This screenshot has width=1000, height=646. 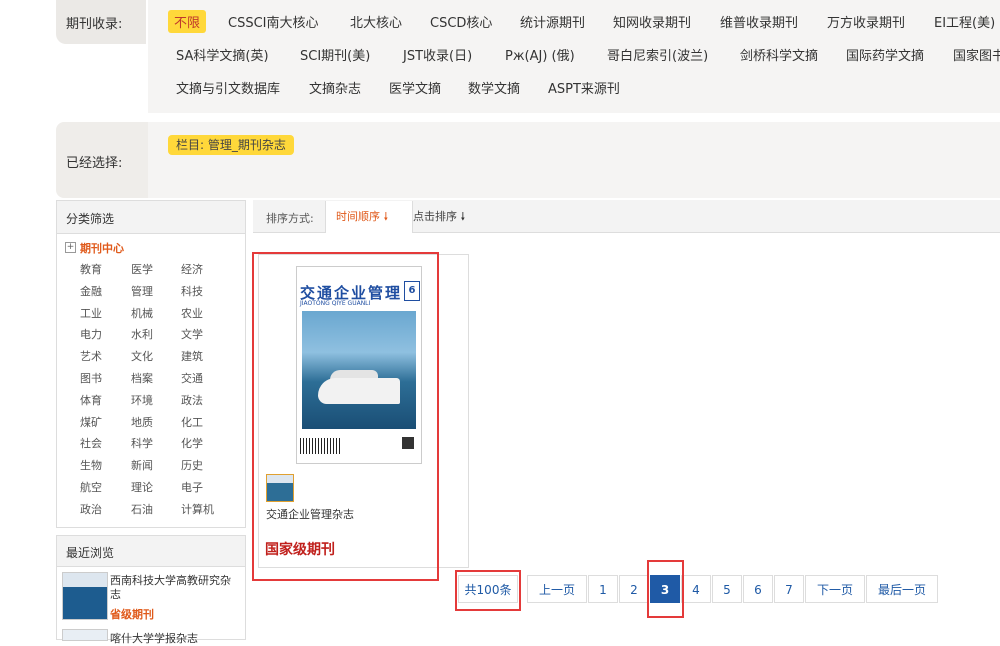 What do you see at coordinates (273, 21) in the screenshot?
I see `filter-tag: CSSCI南大核心` at bounding box center [273, 21].